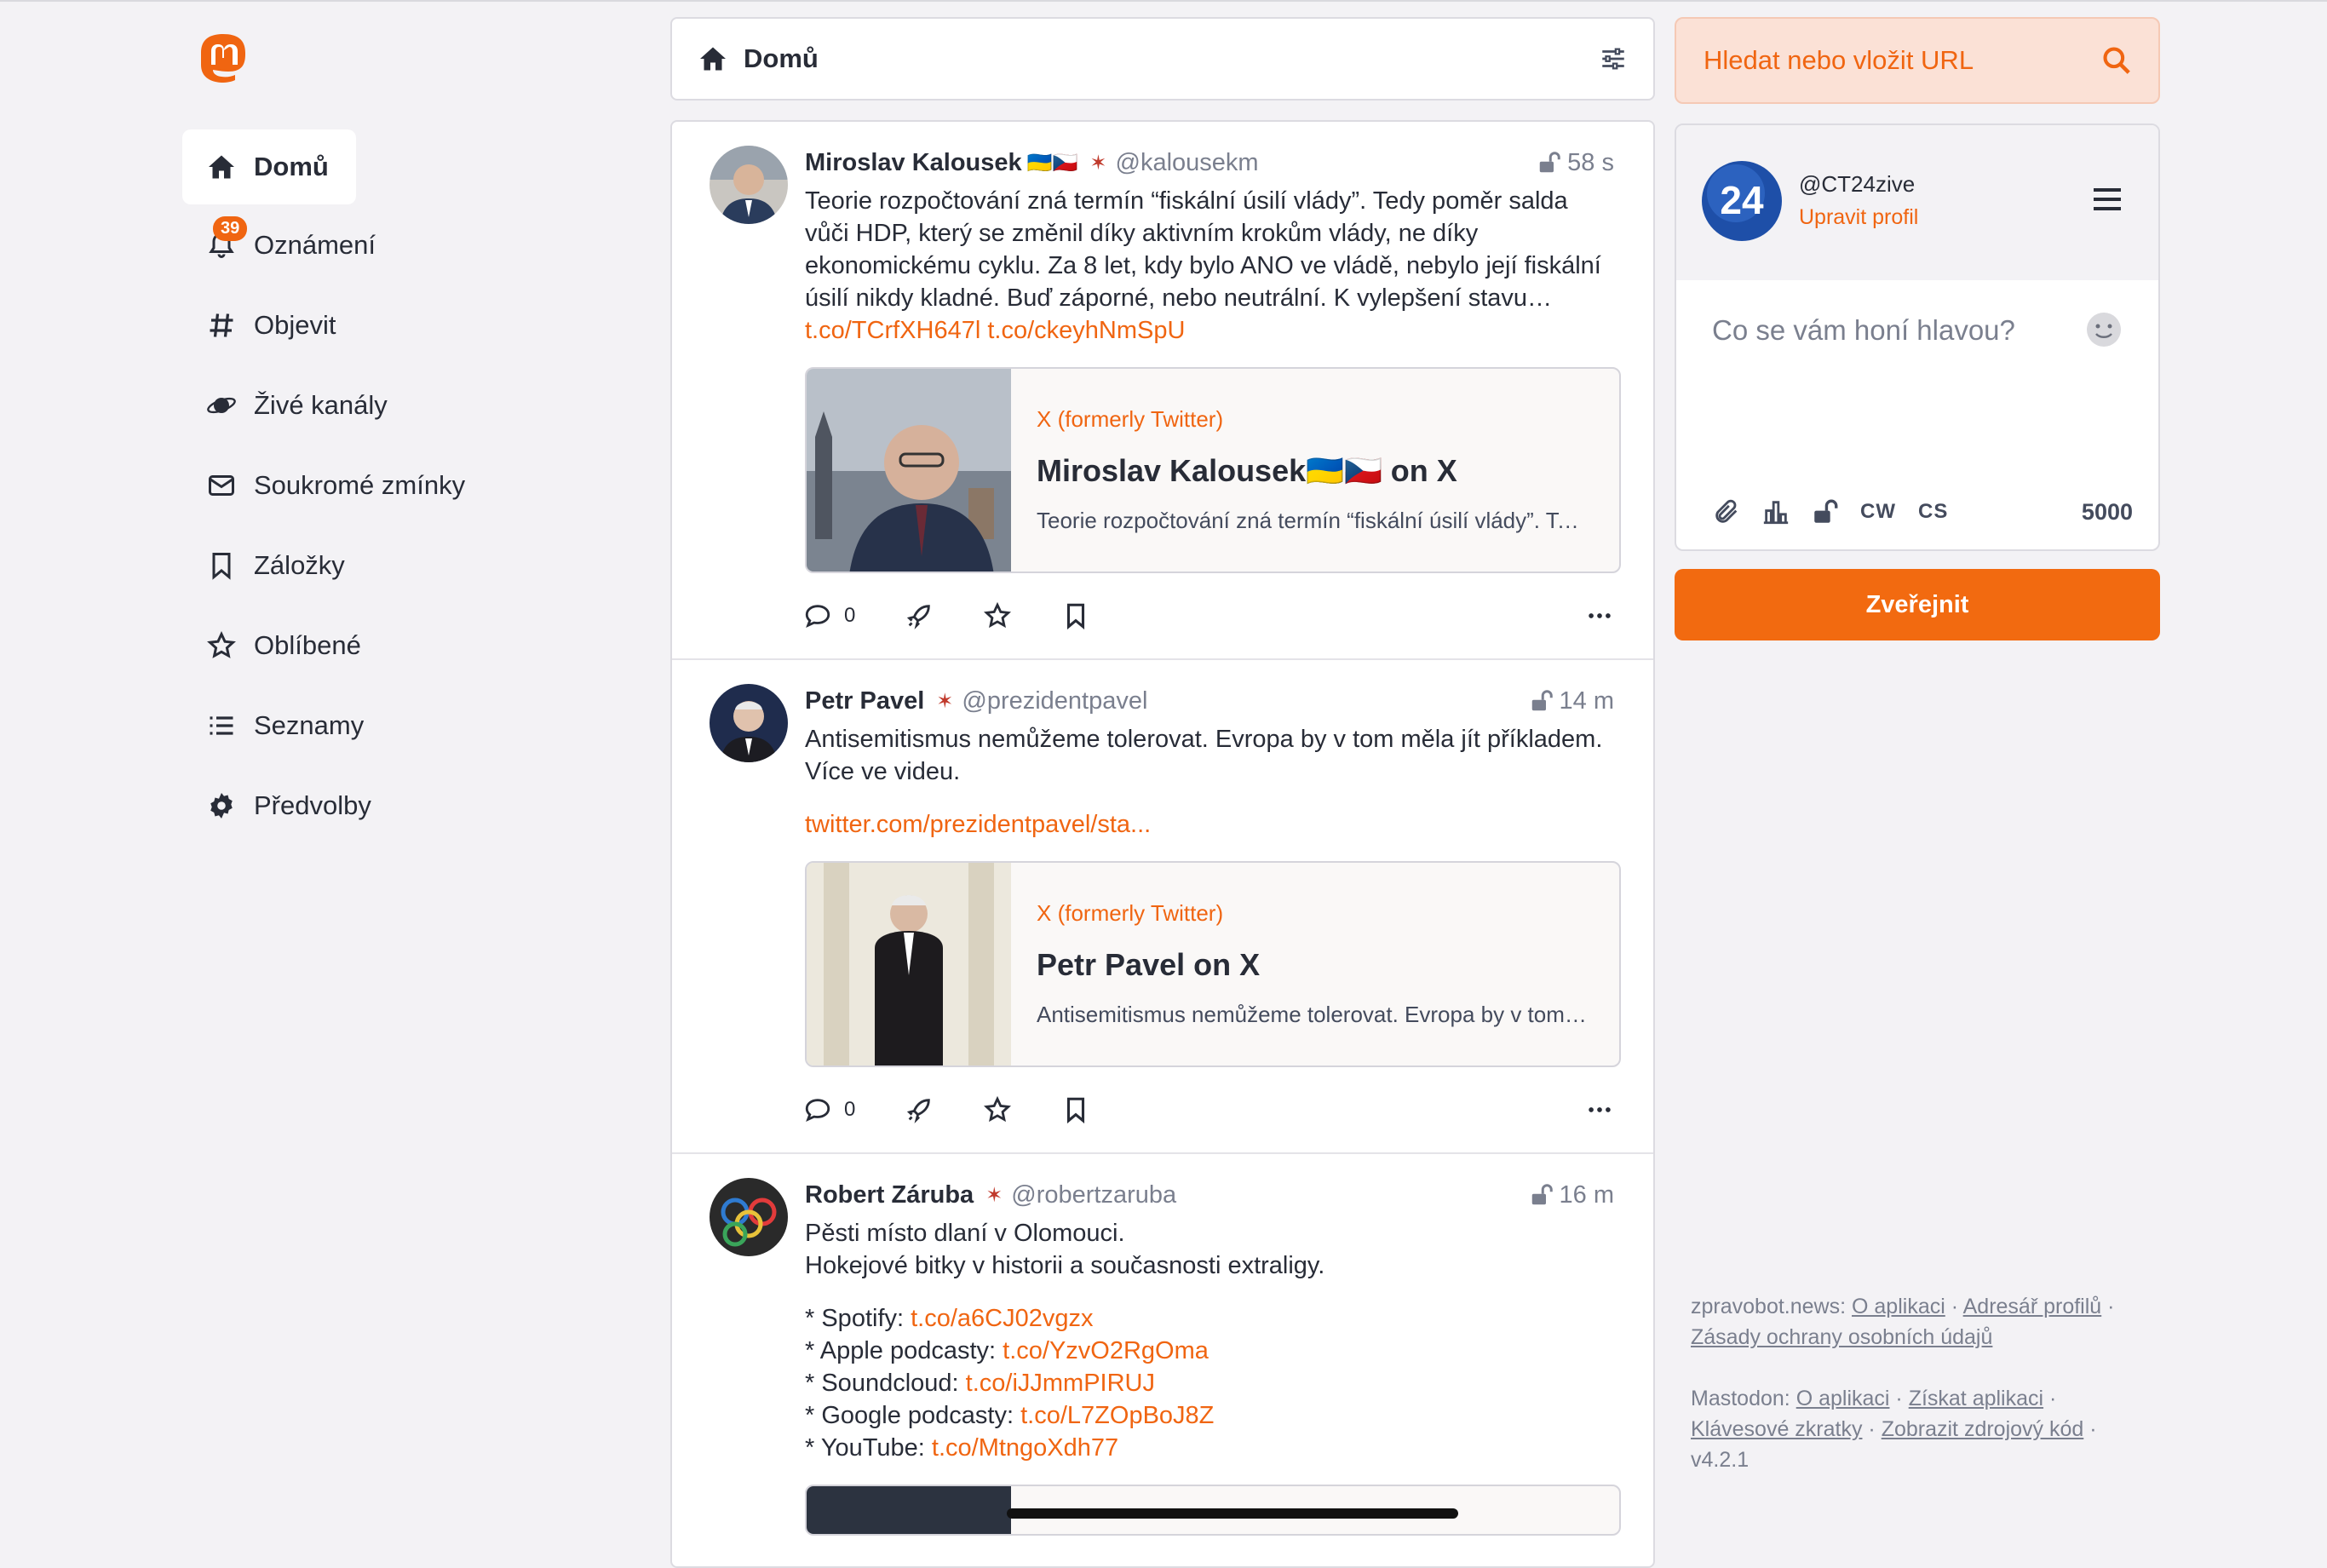  What do you see at coordinates (1776, 1429) in the screenshot?
I see `keyboard-shortcuts-link: Klávesové zkratky` at bounding box center [1776, 1429].